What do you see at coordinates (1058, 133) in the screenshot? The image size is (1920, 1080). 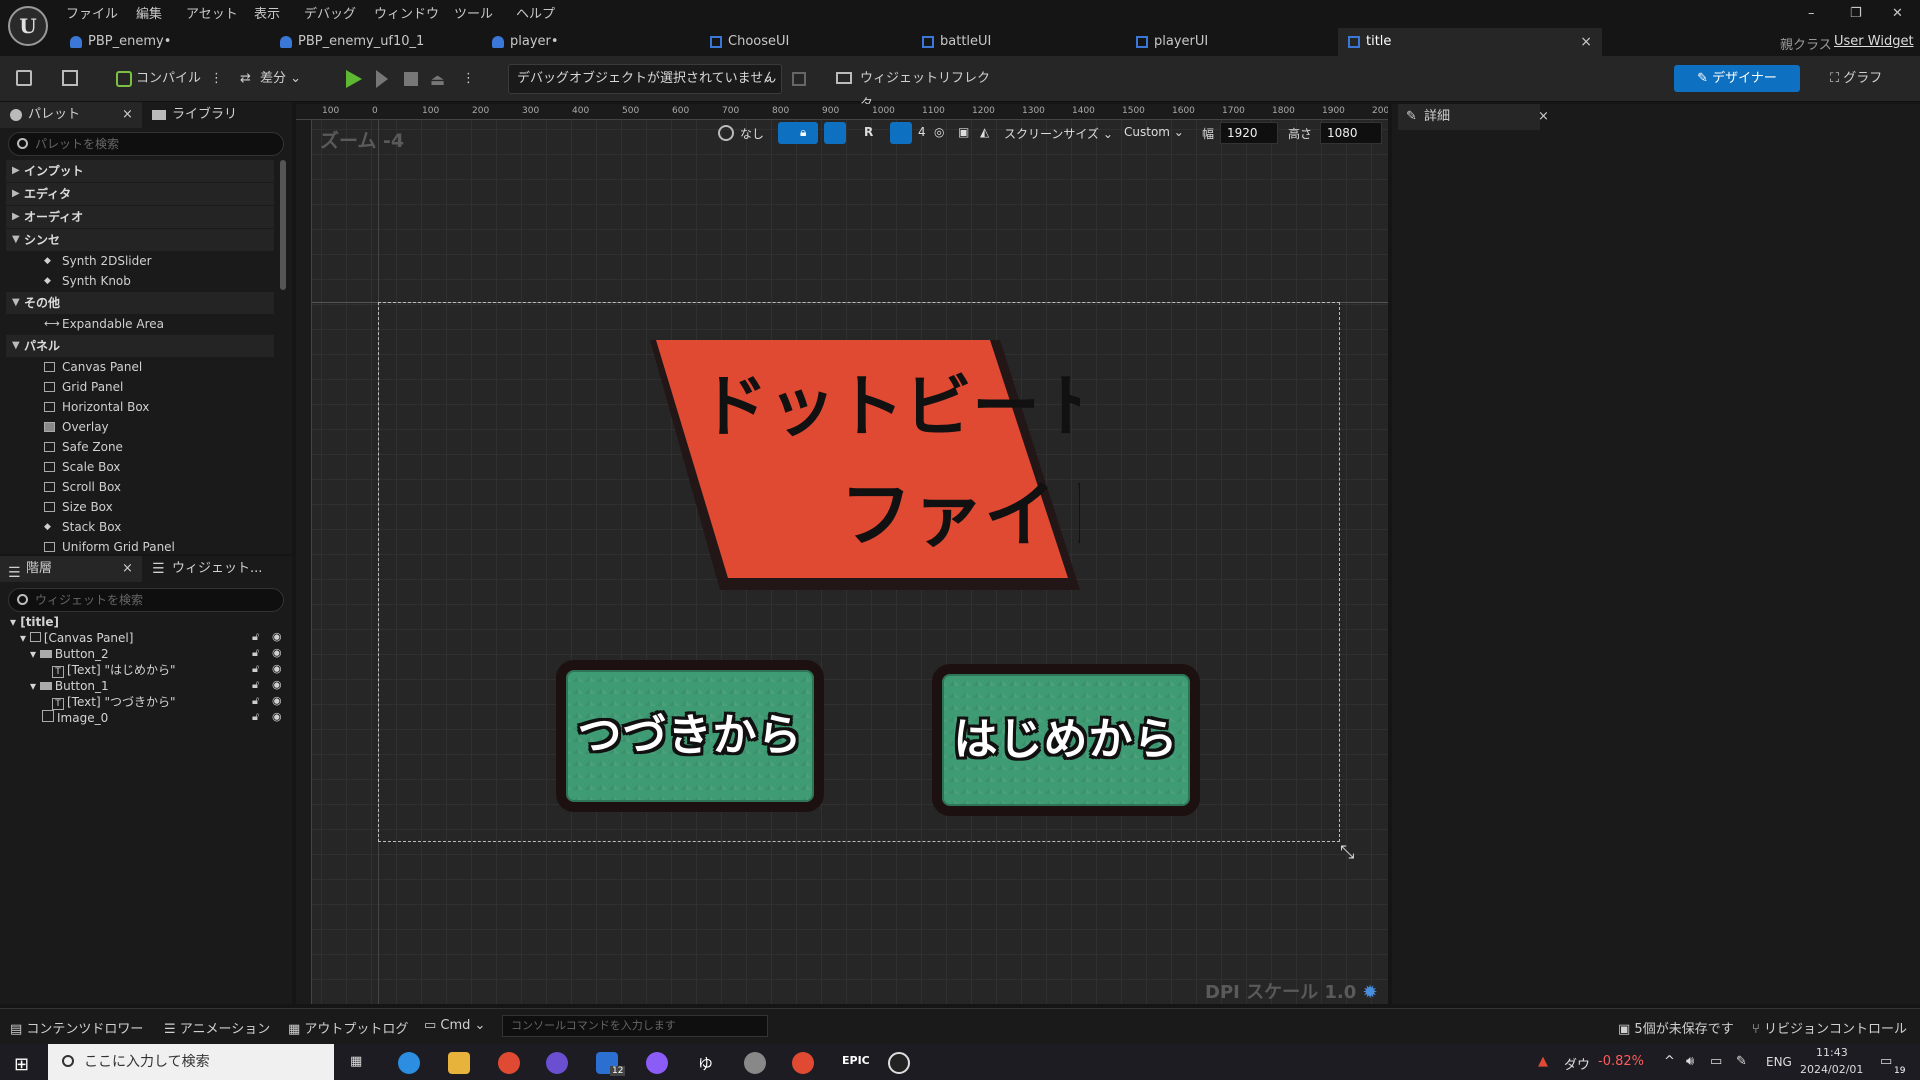 I see `screen-size-select: スクリーンサイズ ⌄` at bounding box center [1058, 133].